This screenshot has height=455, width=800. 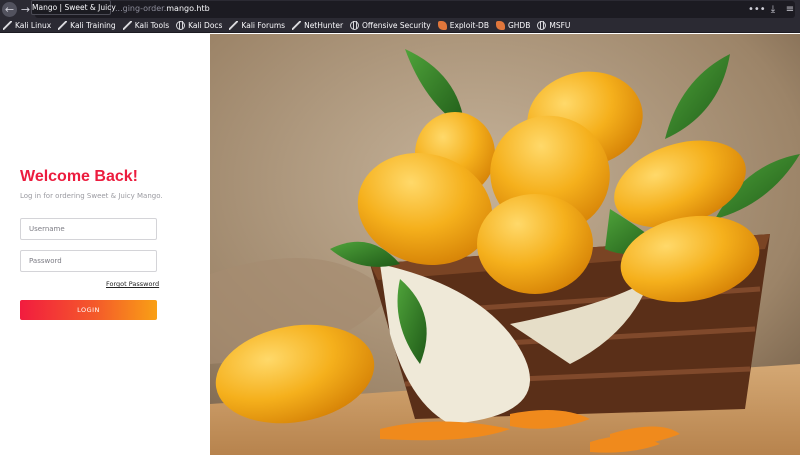 I want to click on back-arrow-icon: ←, so click(x=9, y=9).